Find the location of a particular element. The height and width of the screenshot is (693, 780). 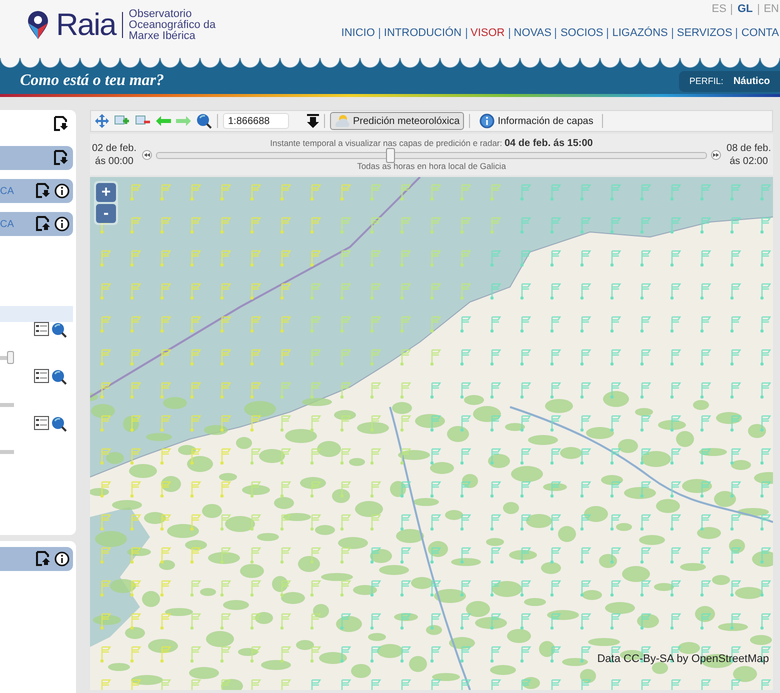

scale-field: 1:866688 is located at coordinates (256, 121).